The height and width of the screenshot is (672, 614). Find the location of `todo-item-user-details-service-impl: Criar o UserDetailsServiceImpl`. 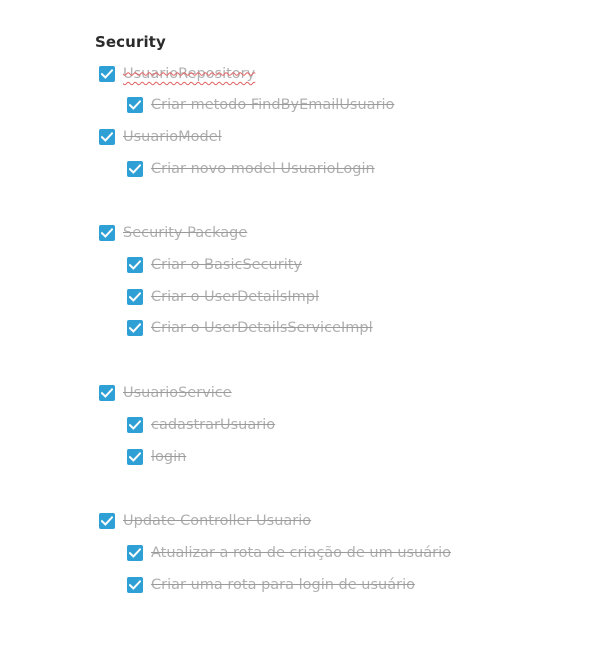

todo-item-user-details-service-impl: Criar o UserDetailsServiceImpl is located at coordinates (250, 328).